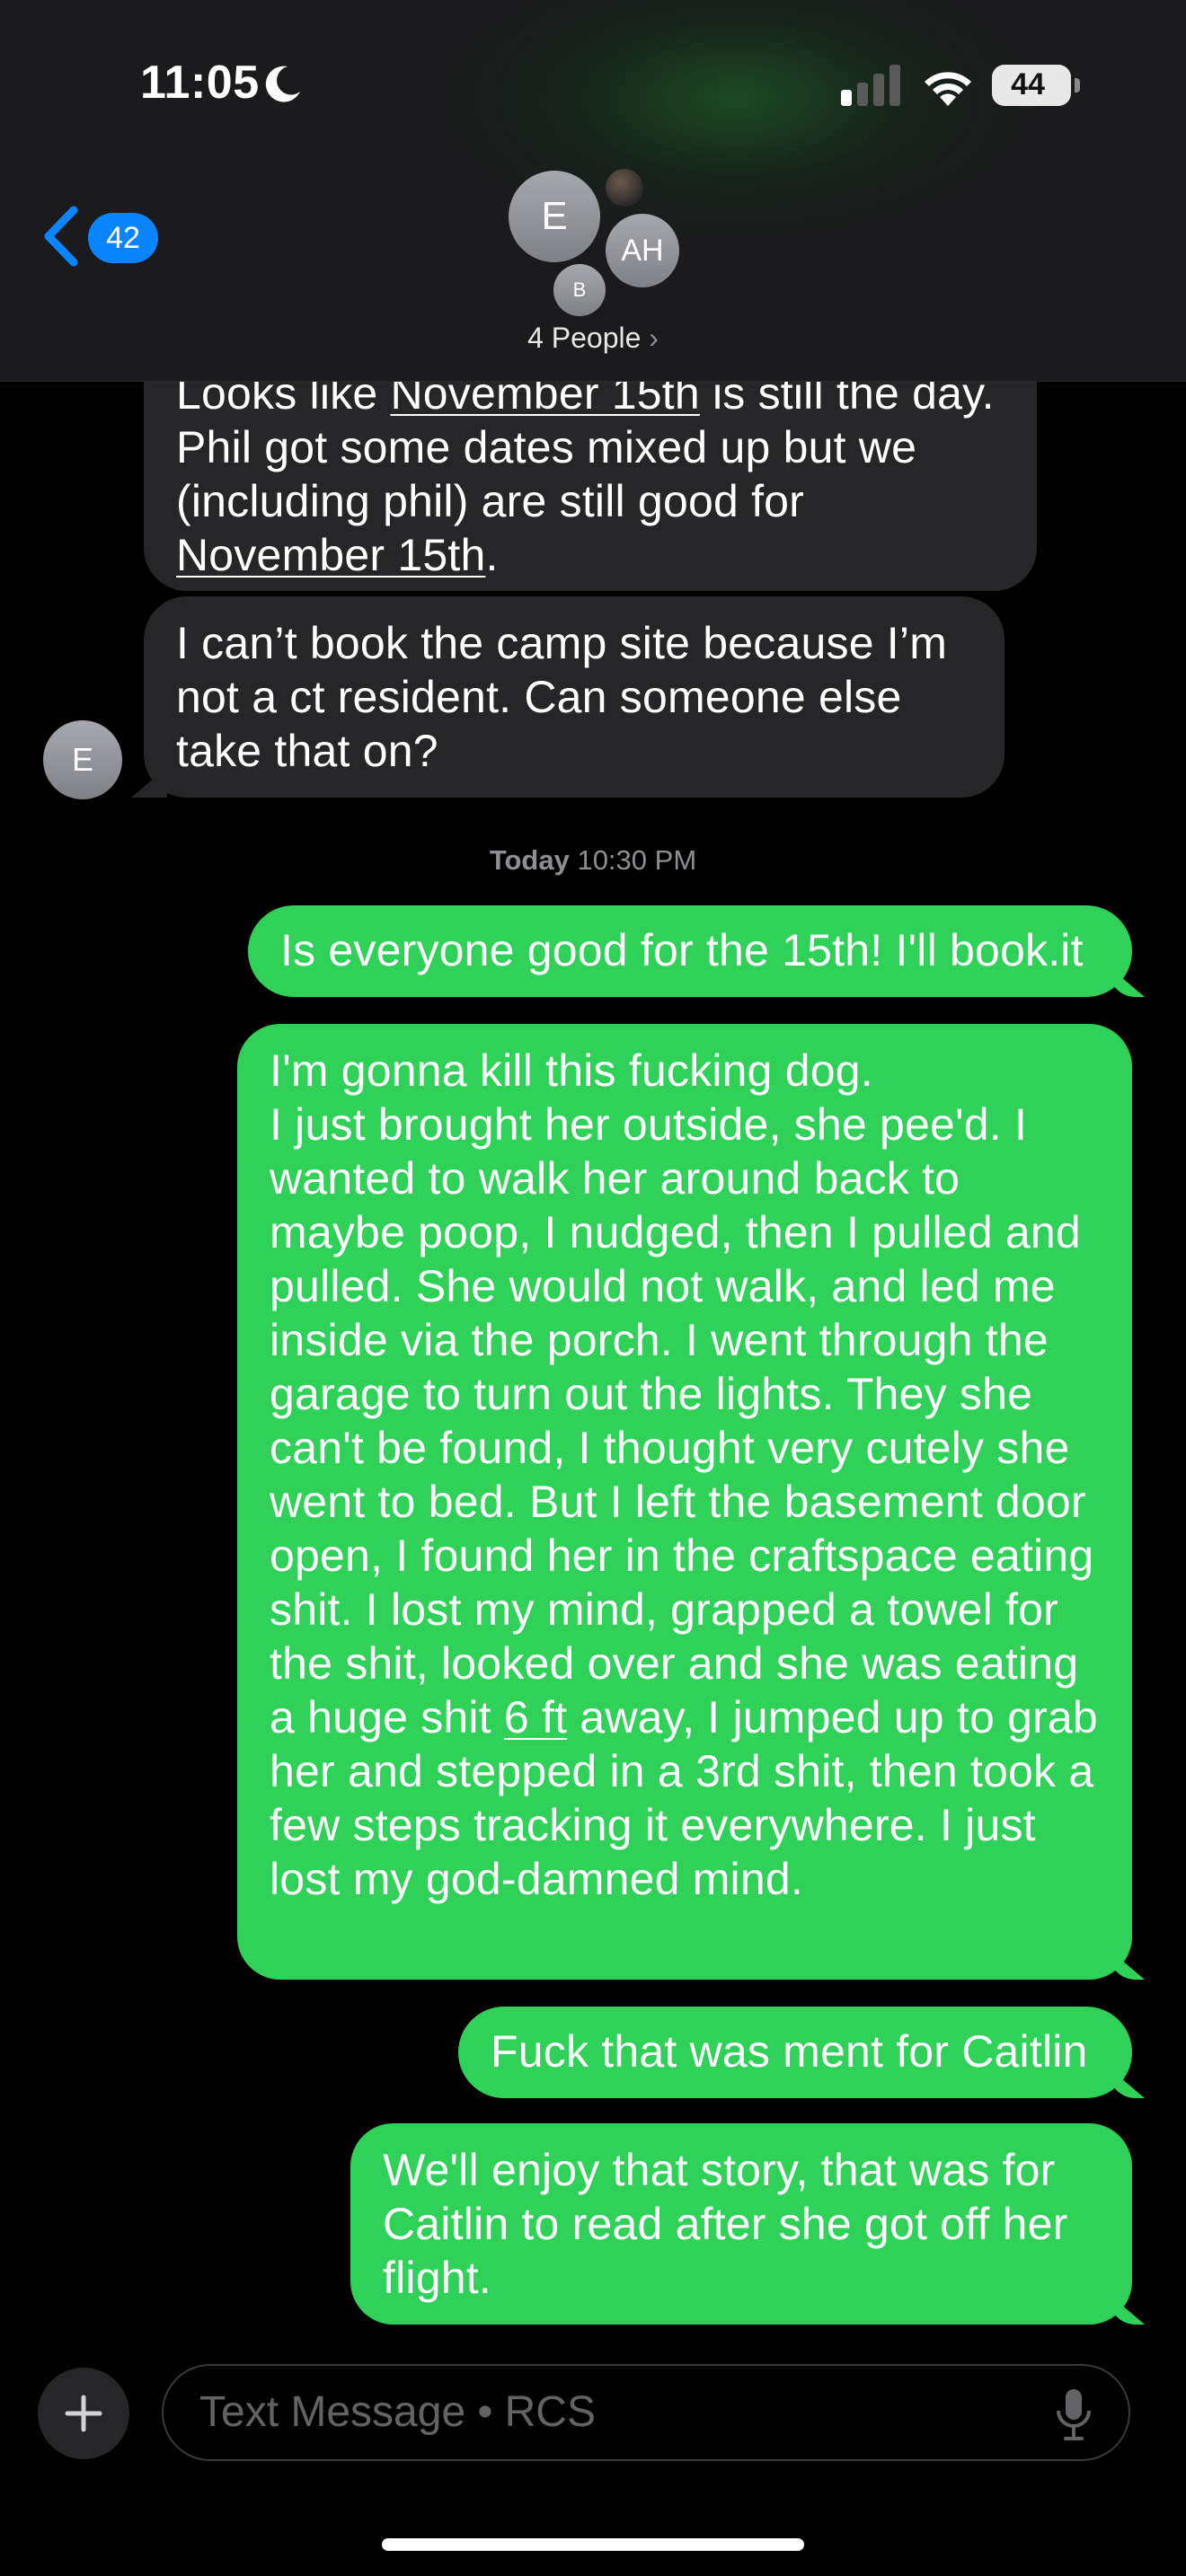 The height and width of the screenshot is (2576, 1186). I want to click on back-chevron-icon, so click(62, 236).